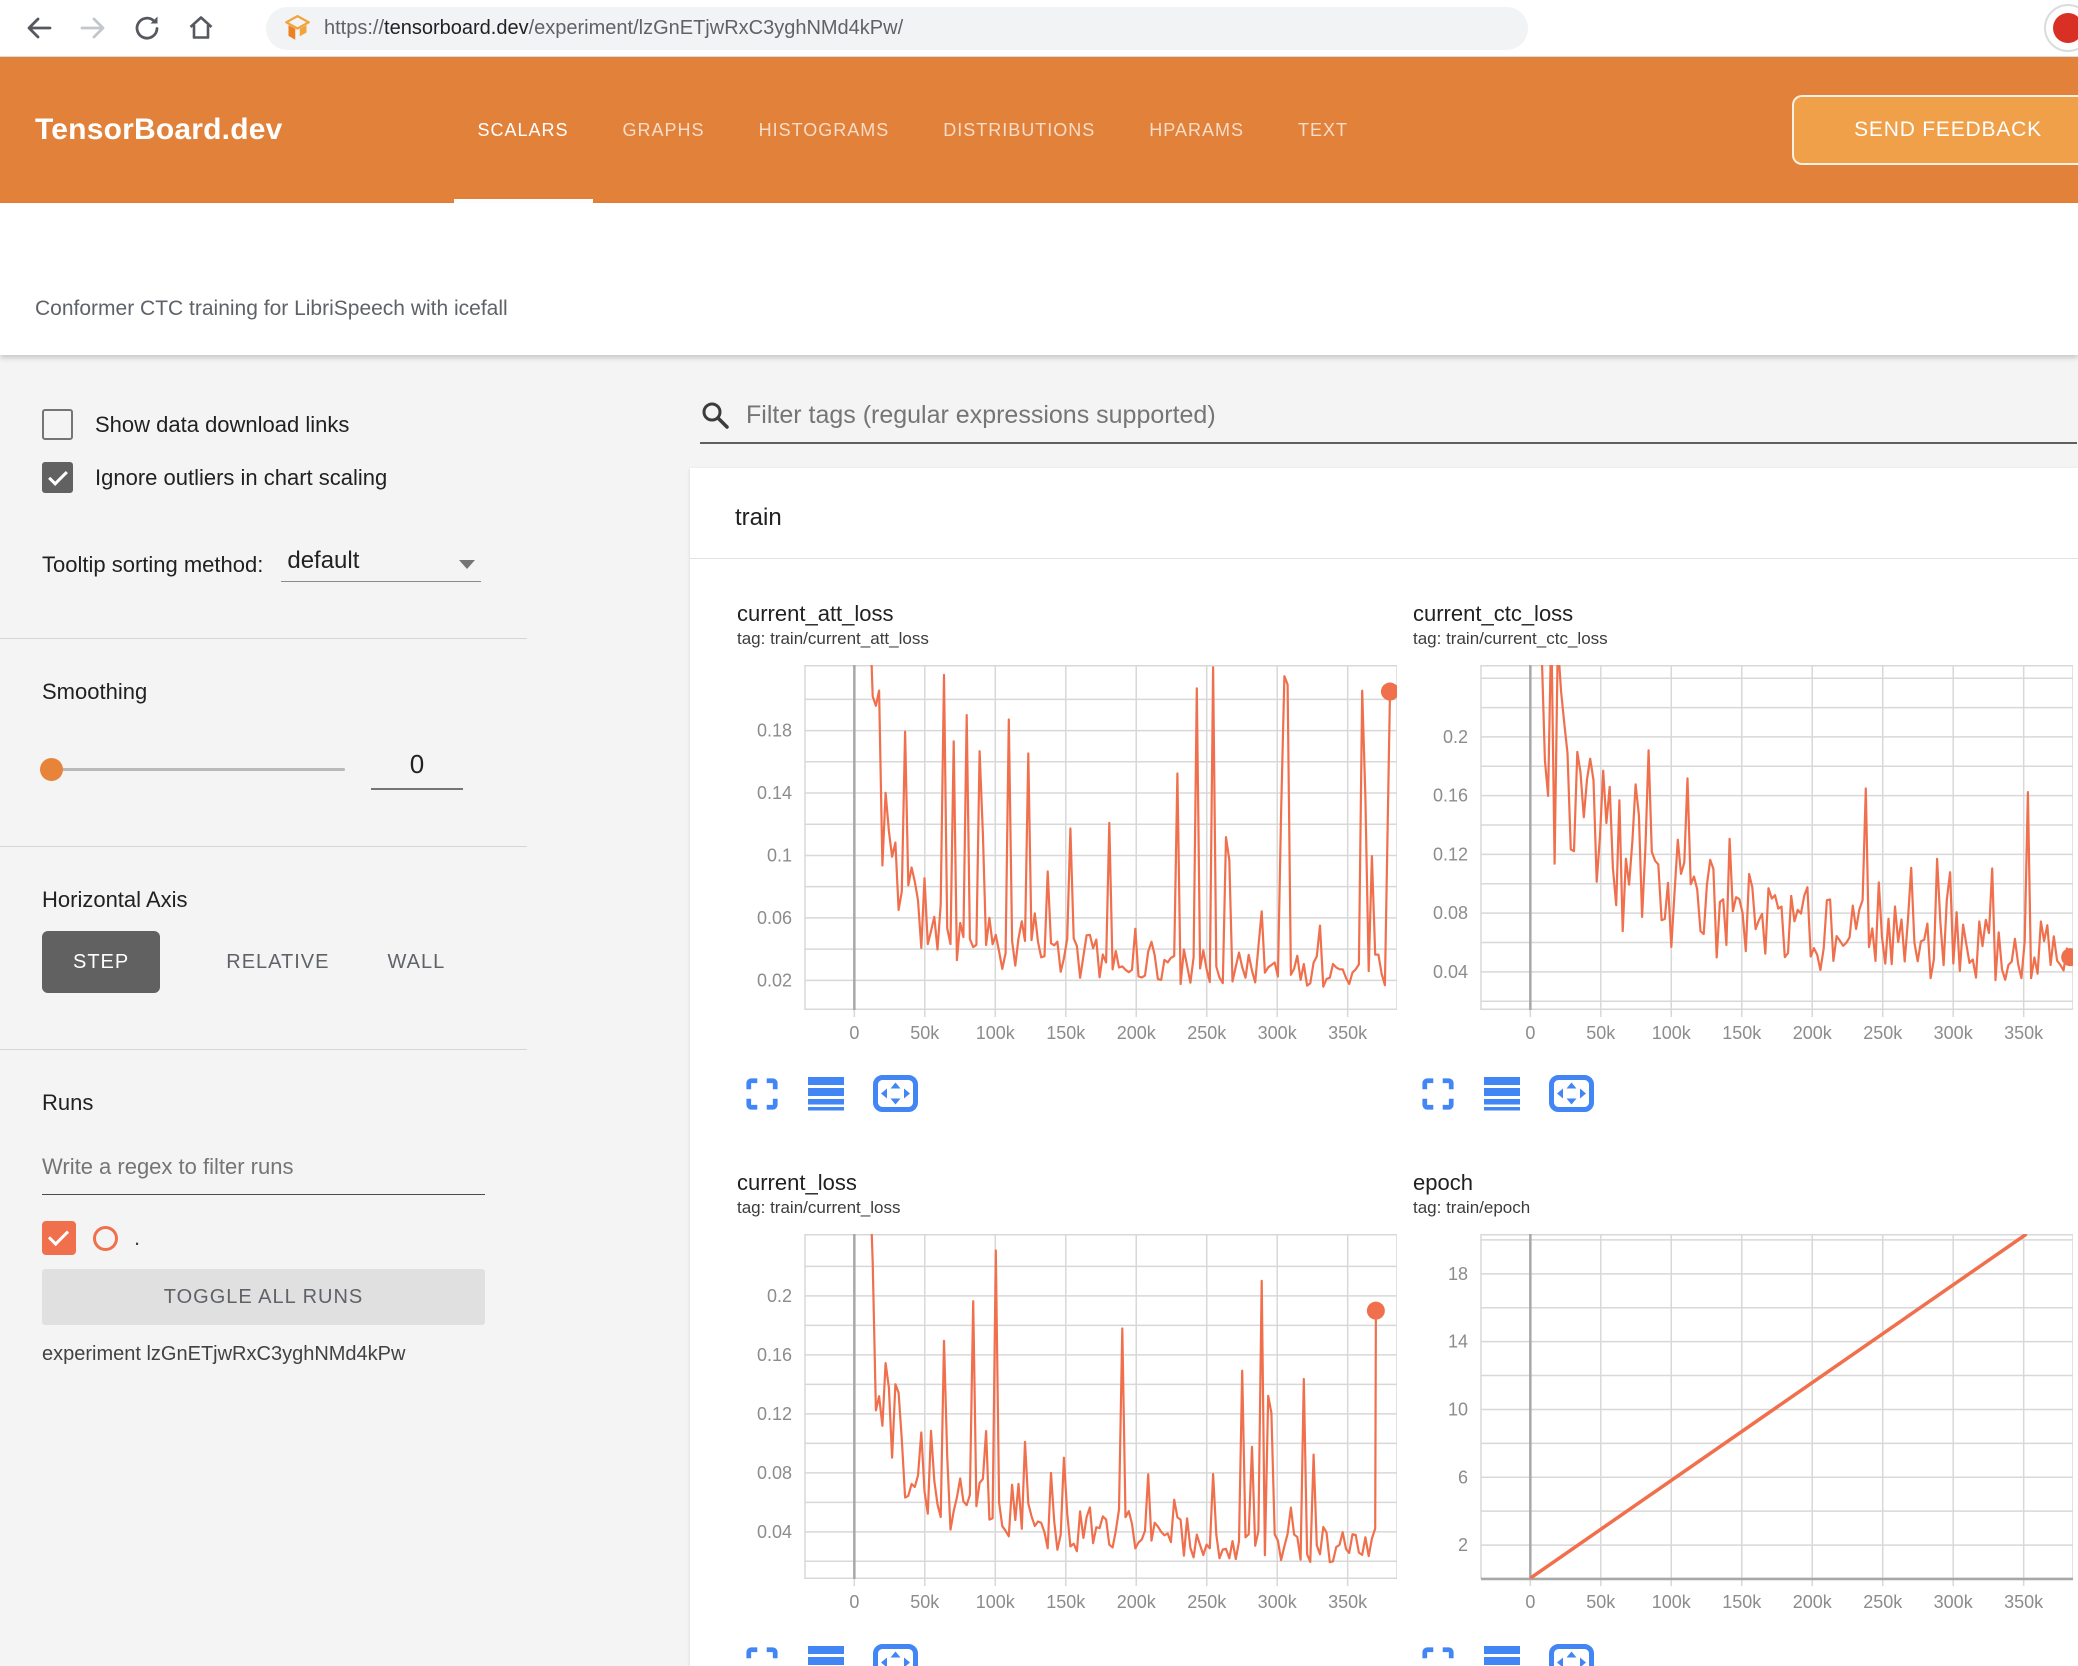 The width and height of the screenshot is (2078, 1666). Describe the element at coordinates (57, 424) in the screenshot. I see `show-download-links-checkbox` at that location.